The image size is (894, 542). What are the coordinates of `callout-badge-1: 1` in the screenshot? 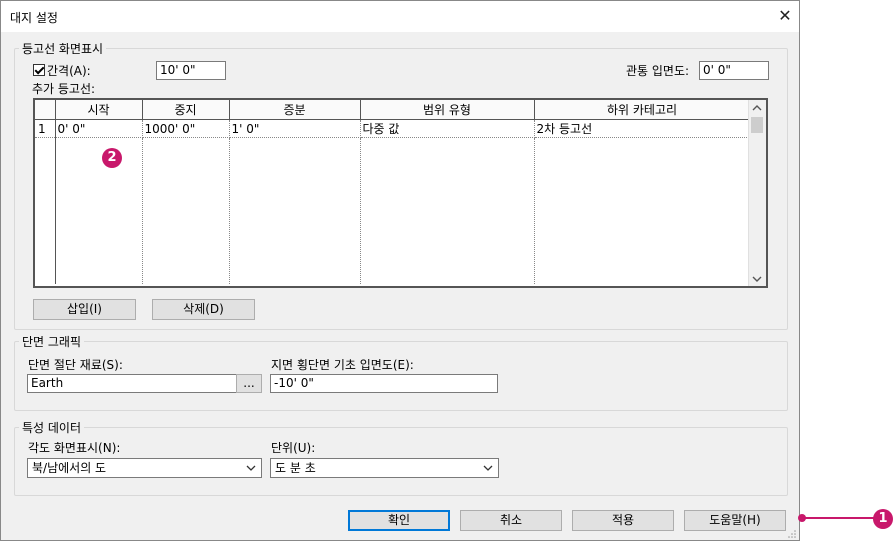 It's located at (883, 519).